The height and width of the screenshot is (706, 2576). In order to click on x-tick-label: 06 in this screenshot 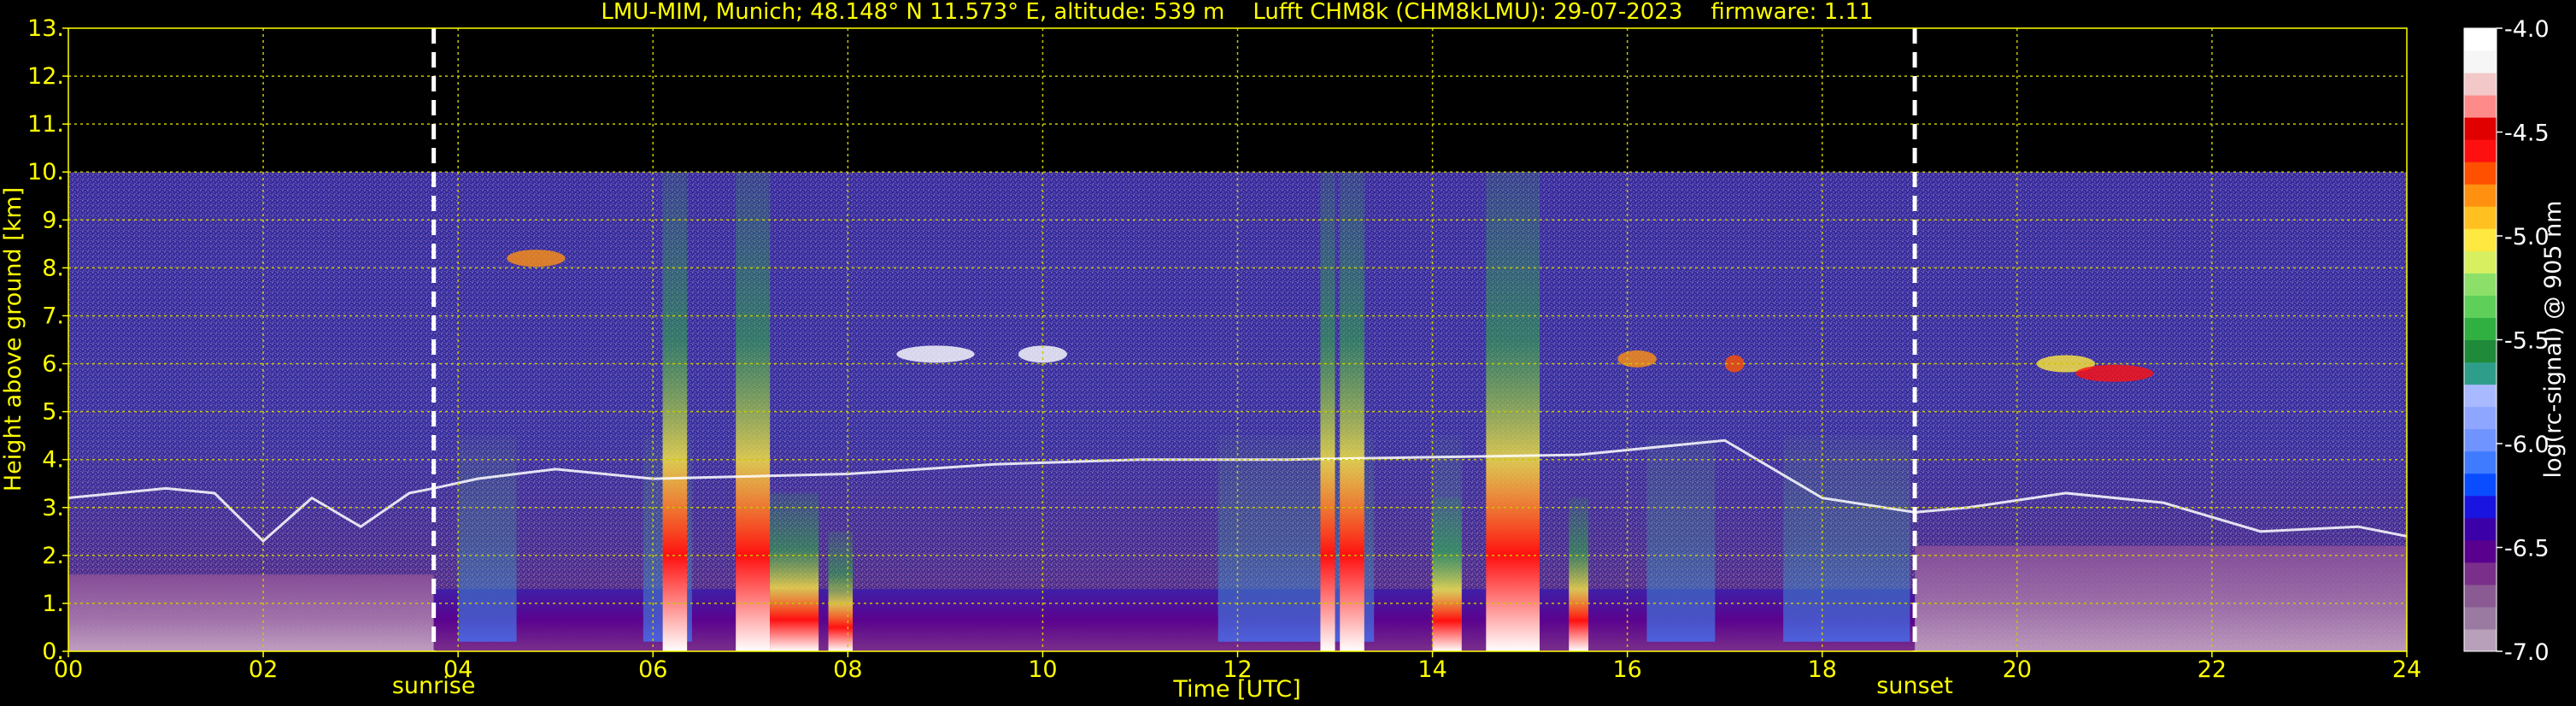, I will do `click(652, 669)`.